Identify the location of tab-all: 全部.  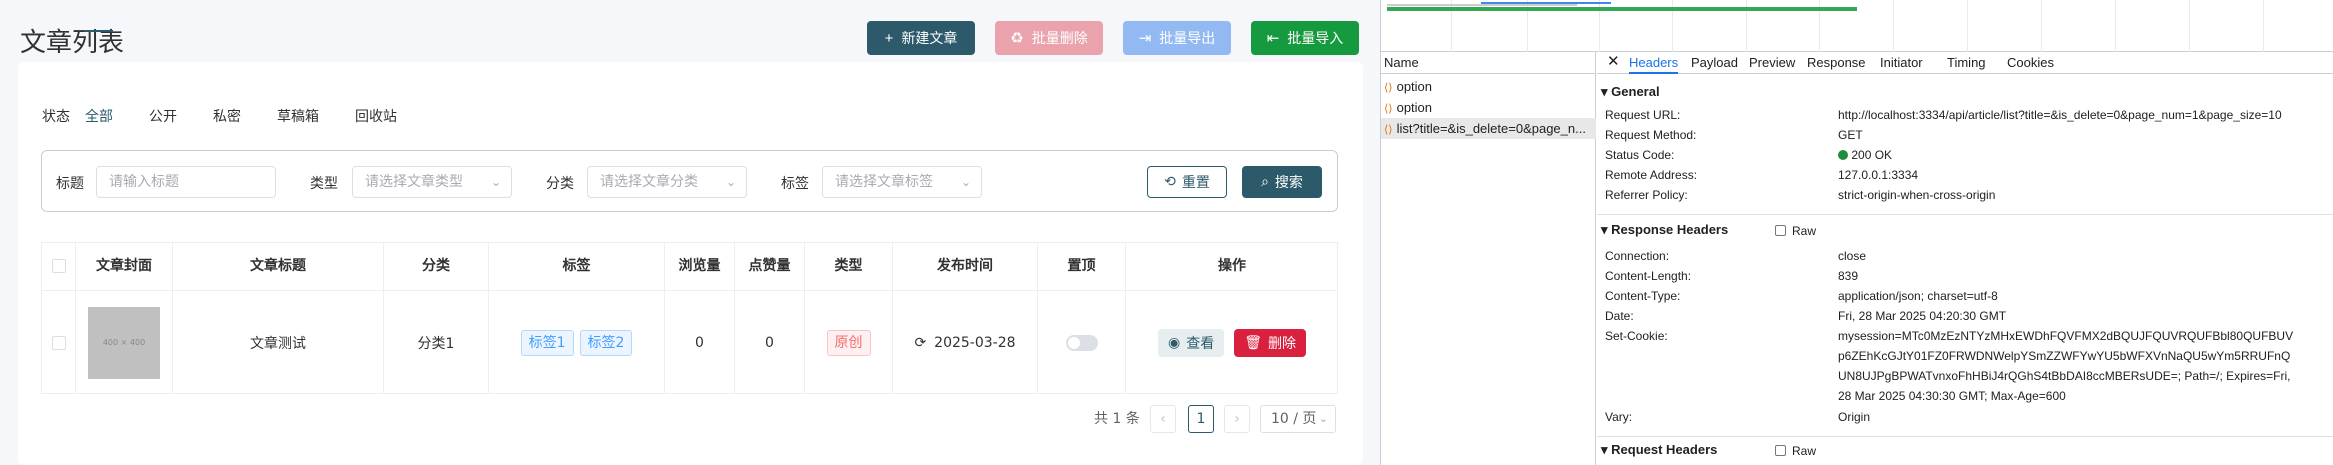
(99, 116).